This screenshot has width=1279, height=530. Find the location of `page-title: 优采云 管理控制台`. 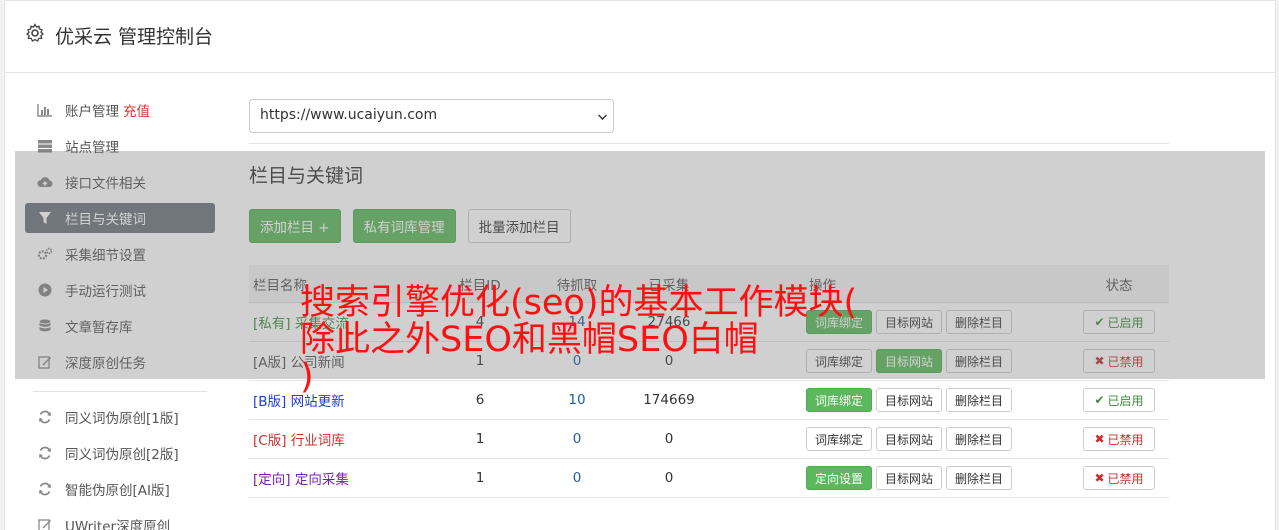

page-title: 优采云 管理控制台 is located at coordinates (134, 37).